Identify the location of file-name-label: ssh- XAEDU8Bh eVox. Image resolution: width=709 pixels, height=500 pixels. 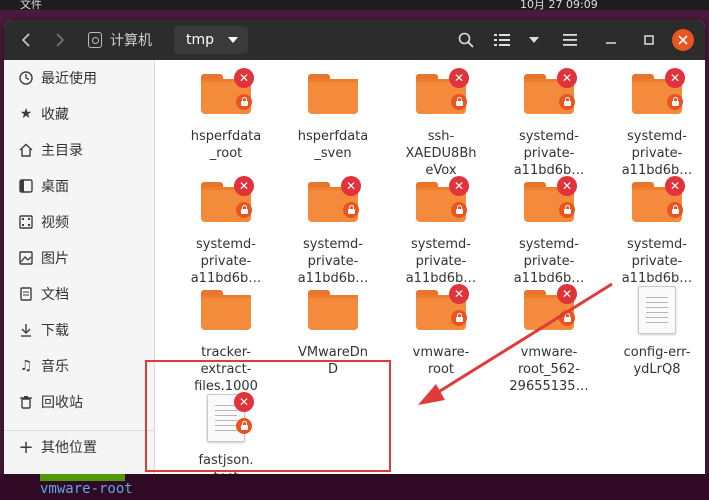
(441, 153).